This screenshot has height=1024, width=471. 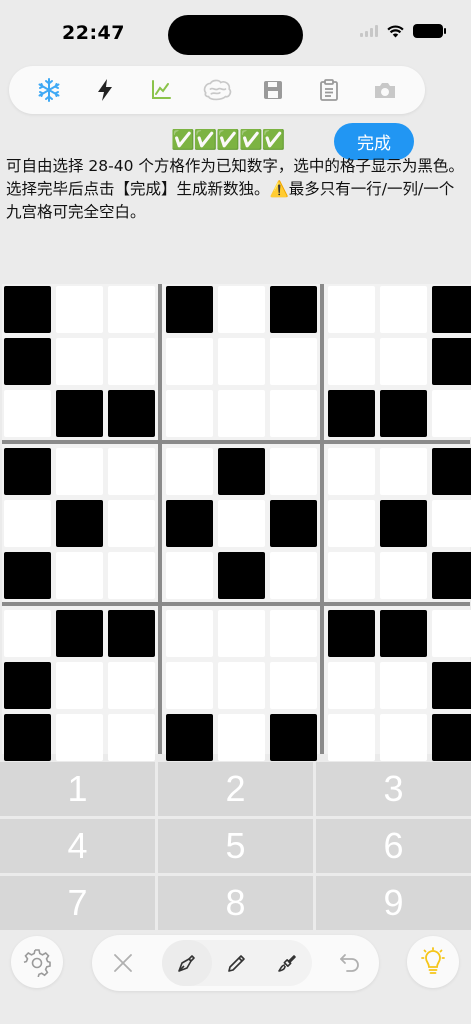 I want to click on hint-button, so click(x=433, y=962).